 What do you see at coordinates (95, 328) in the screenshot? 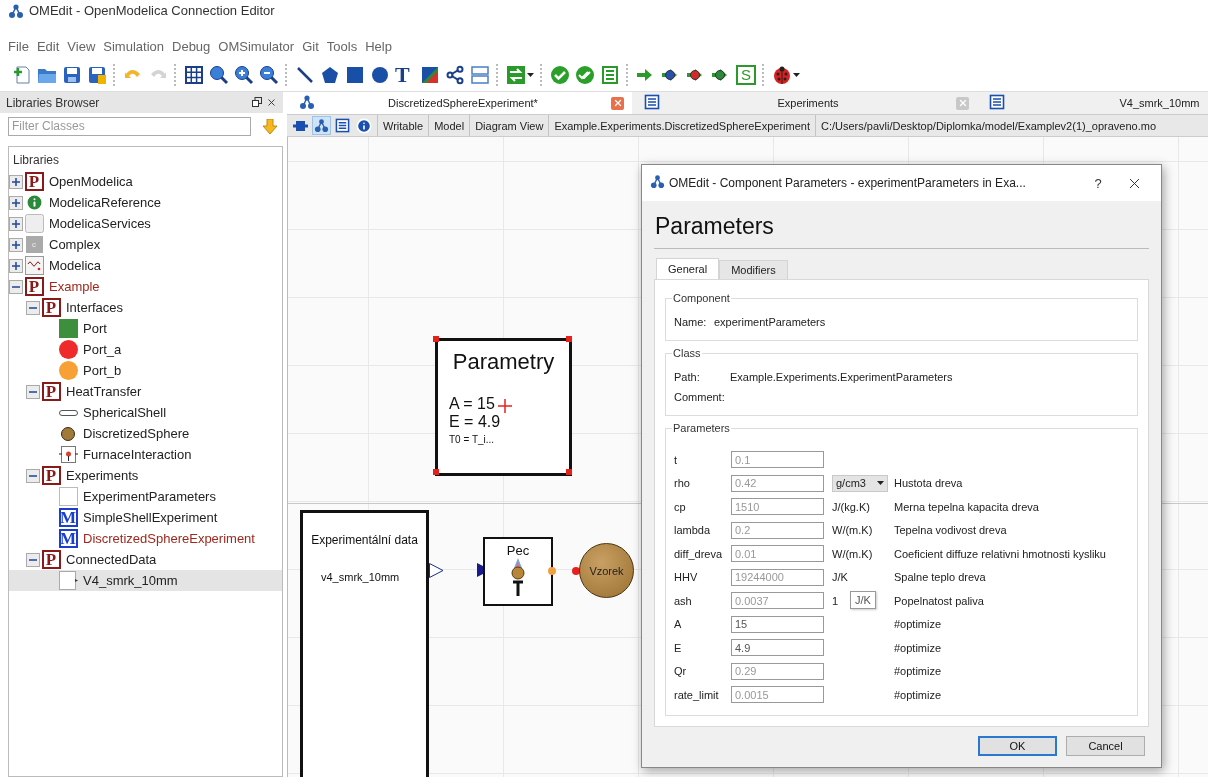
I see `tree-item-label: Port` at bounding box center [95, 328].